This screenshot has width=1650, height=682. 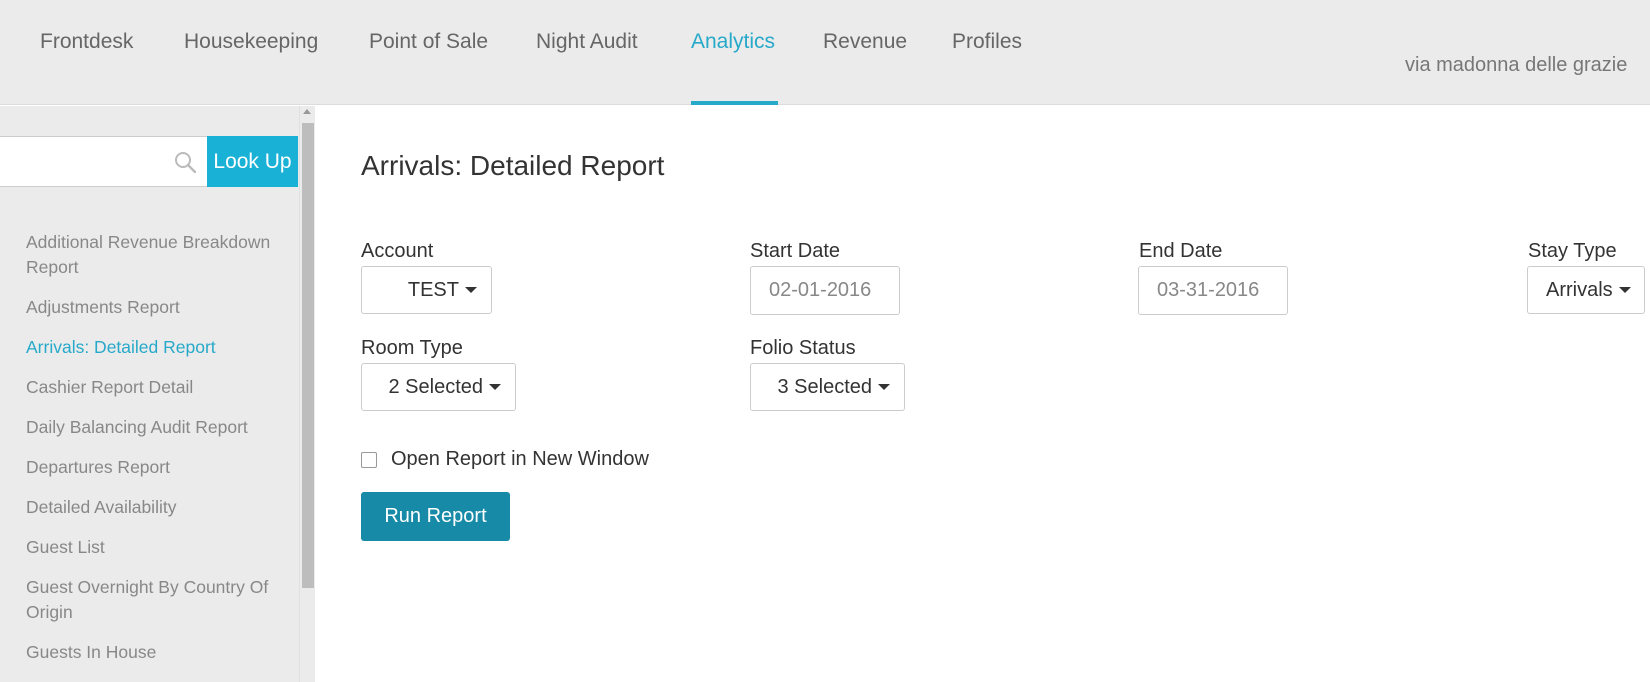 I want to click on tab-point-of-sale: Point of Sale, so click(x=428, y=42).